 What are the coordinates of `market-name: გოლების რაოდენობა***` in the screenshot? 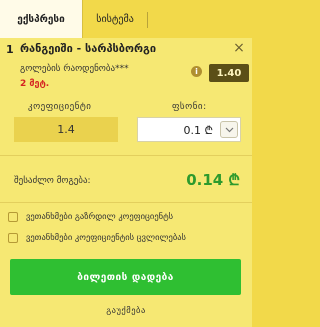 It's located at (74, 69).